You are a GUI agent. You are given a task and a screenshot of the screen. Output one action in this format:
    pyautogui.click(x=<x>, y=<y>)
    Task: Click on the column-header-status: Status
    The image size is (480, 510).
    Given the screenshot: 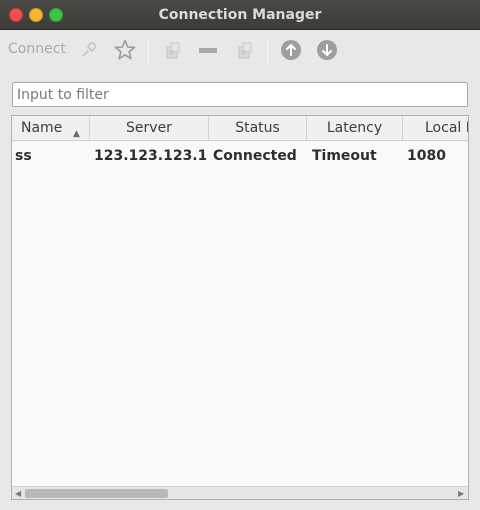 What is the action you would take?
    pyautogui.click(x=258, y=128)
    